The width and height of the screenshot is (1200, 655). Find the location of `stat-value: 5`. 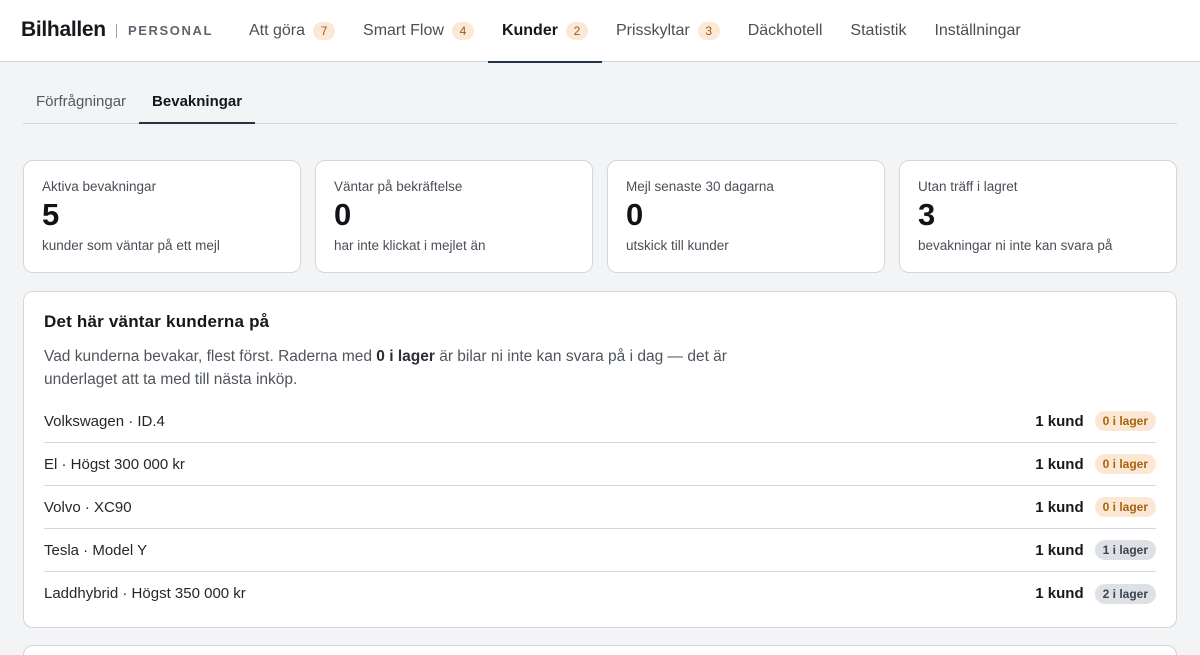

stat-value: 5 is located at coordinates (51, 214).